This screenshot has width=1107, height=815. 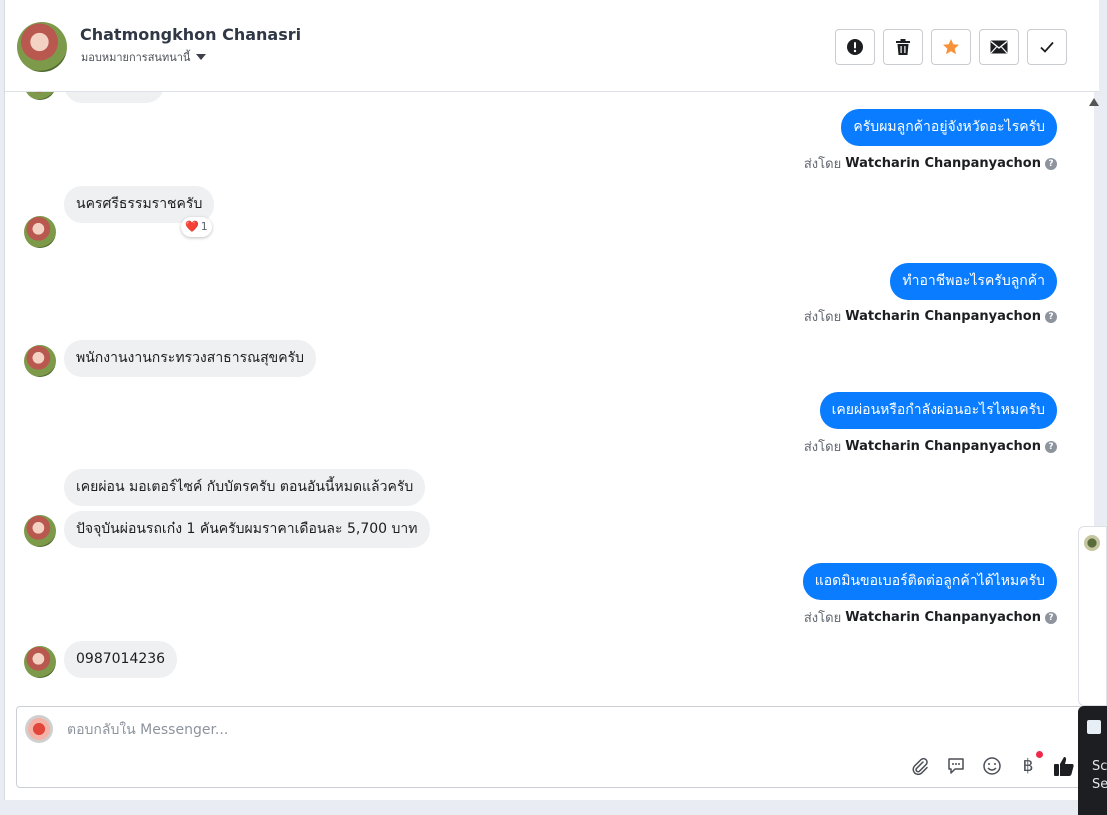 I want to click on message-incoming-partial, so click(x=114, y=97).